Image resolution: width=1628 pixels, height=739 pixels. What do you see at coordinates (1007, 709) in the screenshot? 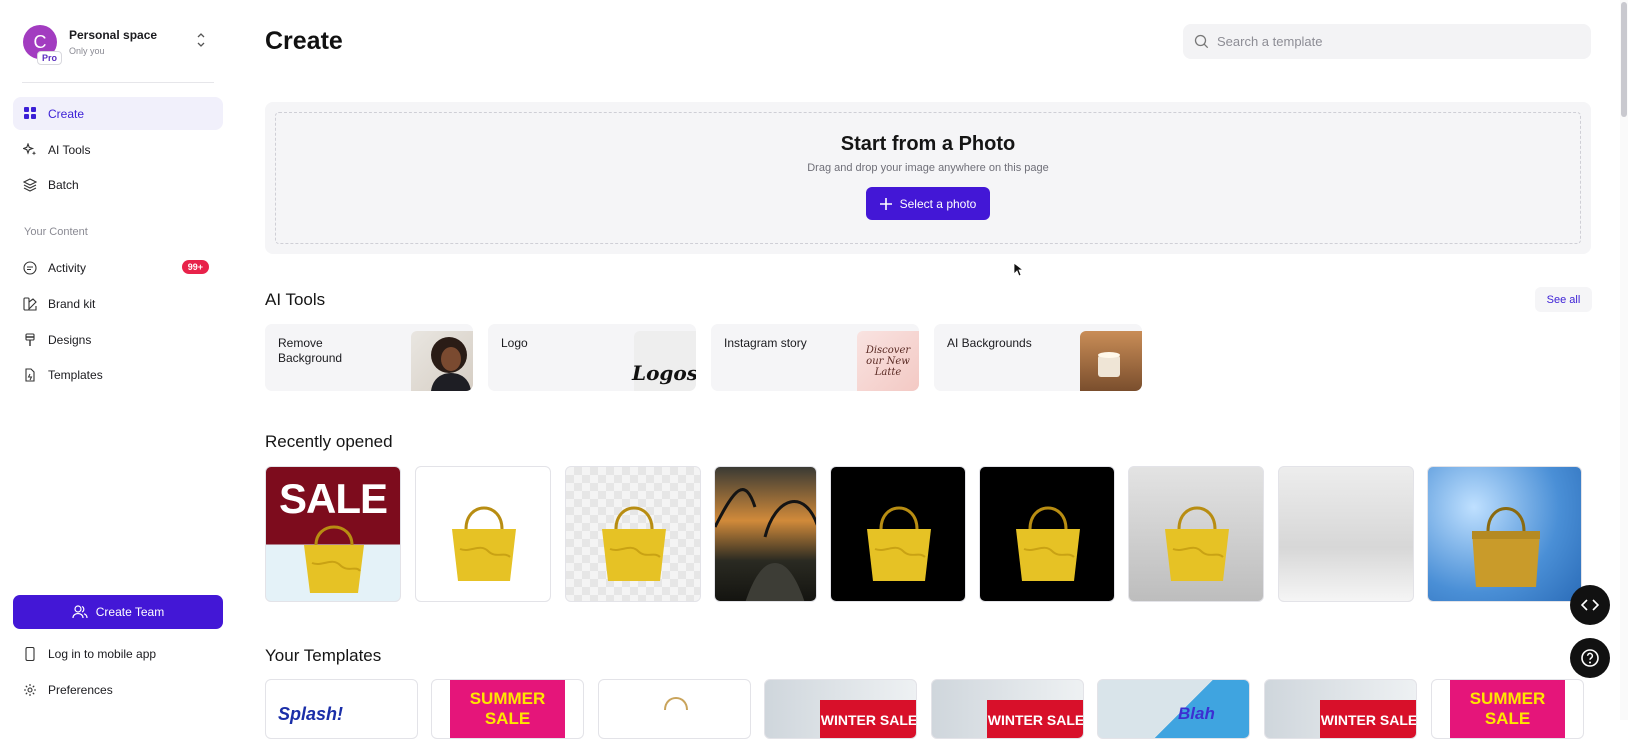
I see `template-winter-sale-2: WINTER SALE` at bounding box center [1007, 709].